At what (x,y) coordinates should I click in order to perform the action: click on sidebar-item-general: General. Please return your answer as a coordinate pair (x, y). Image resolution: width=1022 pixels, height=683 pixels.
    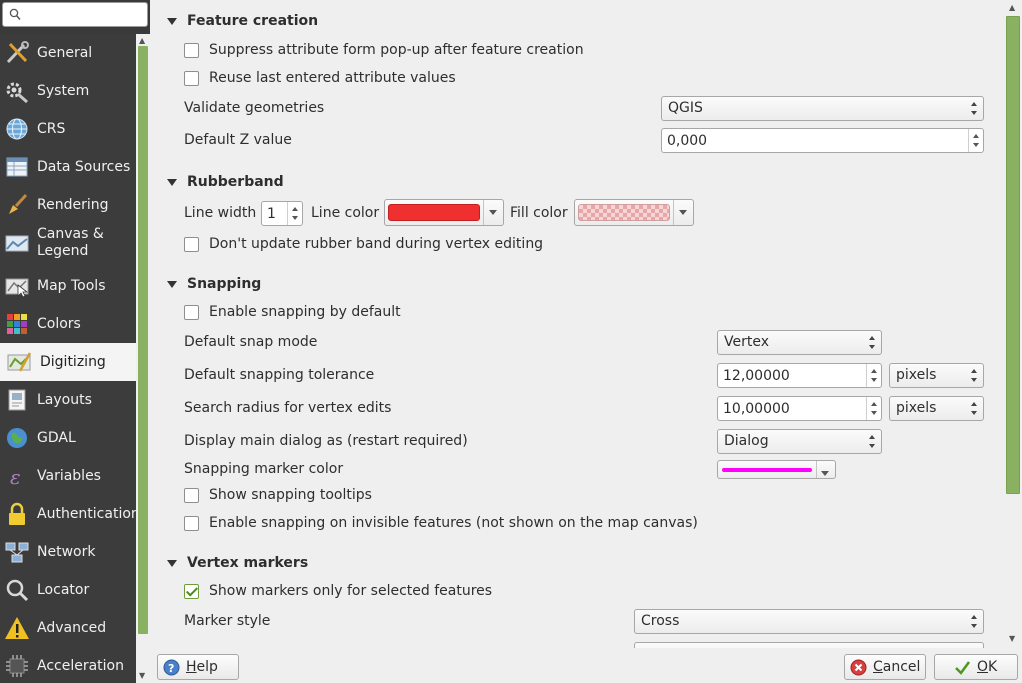
    Looking at the image, I should click on (68, 53).